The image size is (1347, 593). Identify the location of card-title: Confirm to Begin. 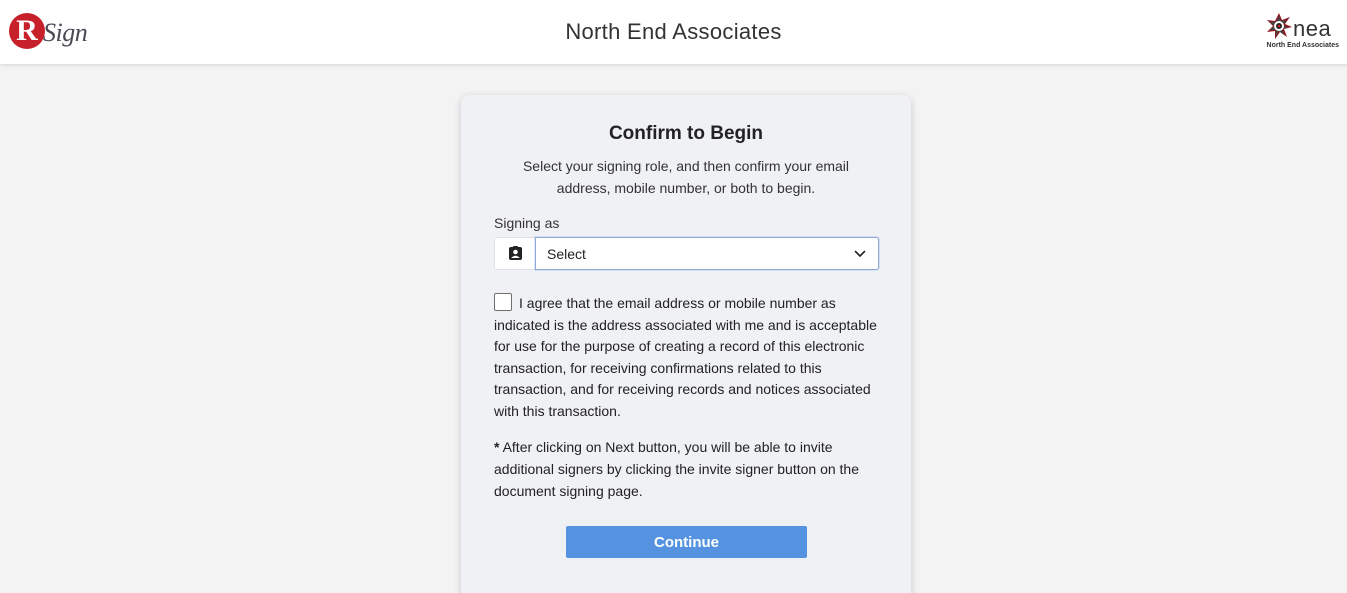
(686, 133).